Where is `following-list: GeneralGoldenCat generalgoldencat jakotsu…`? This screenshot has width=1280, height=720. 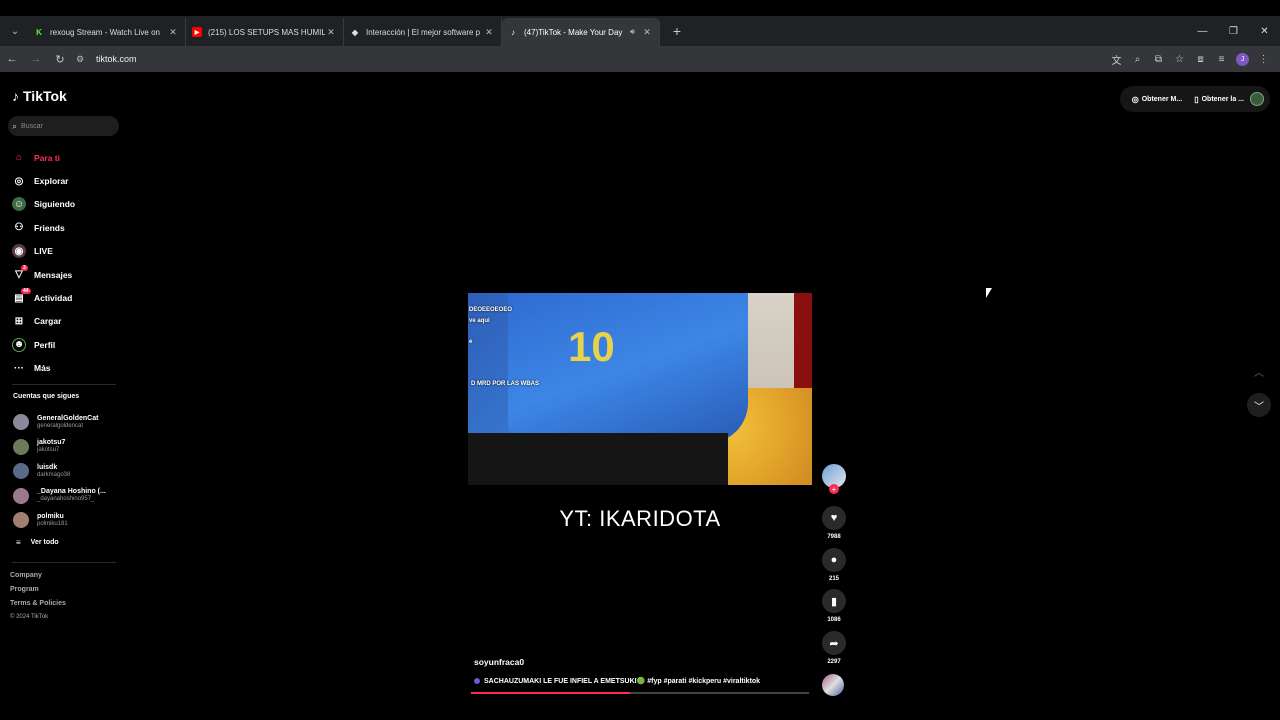
following-list: GeneralGoldenCat generalgoldencat jakotsu… is located at coordinates (59, 471).